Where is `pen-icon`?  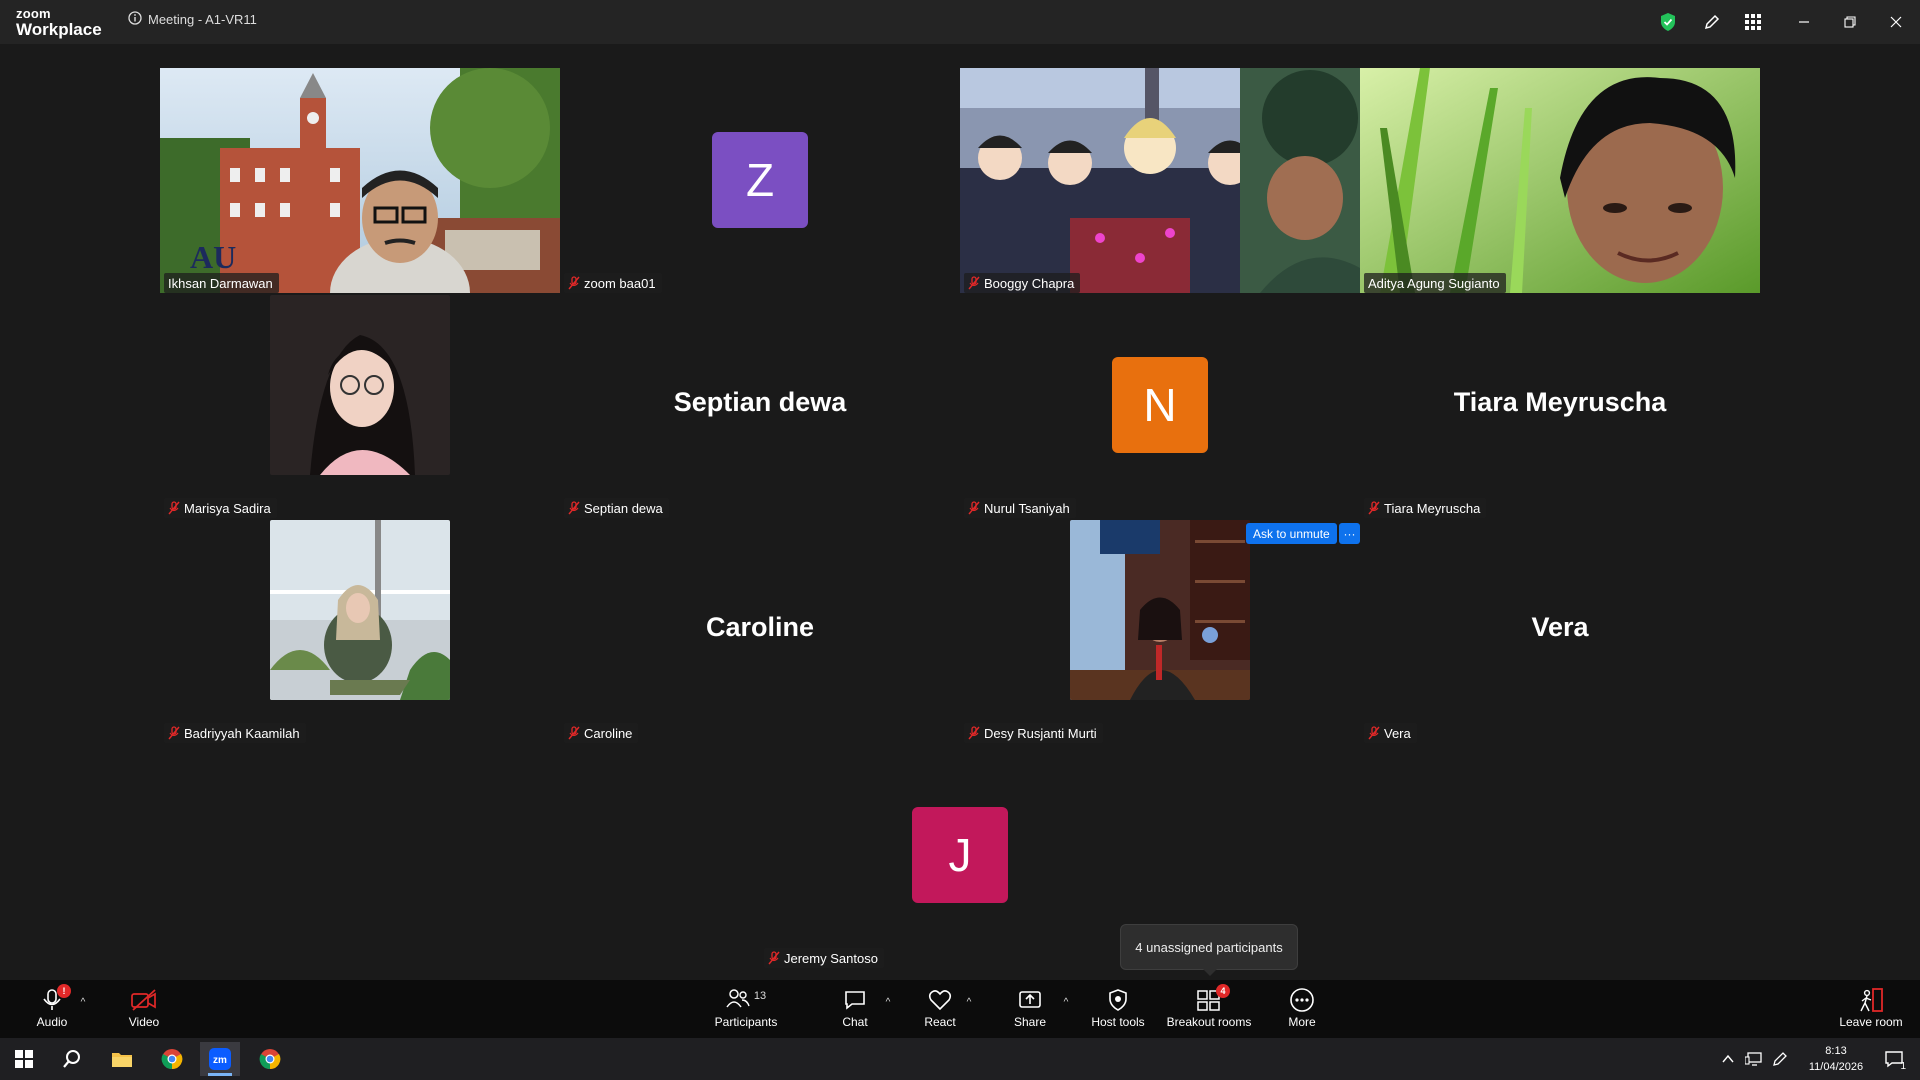
pen-icon is located at coordinates (1780, 1059).